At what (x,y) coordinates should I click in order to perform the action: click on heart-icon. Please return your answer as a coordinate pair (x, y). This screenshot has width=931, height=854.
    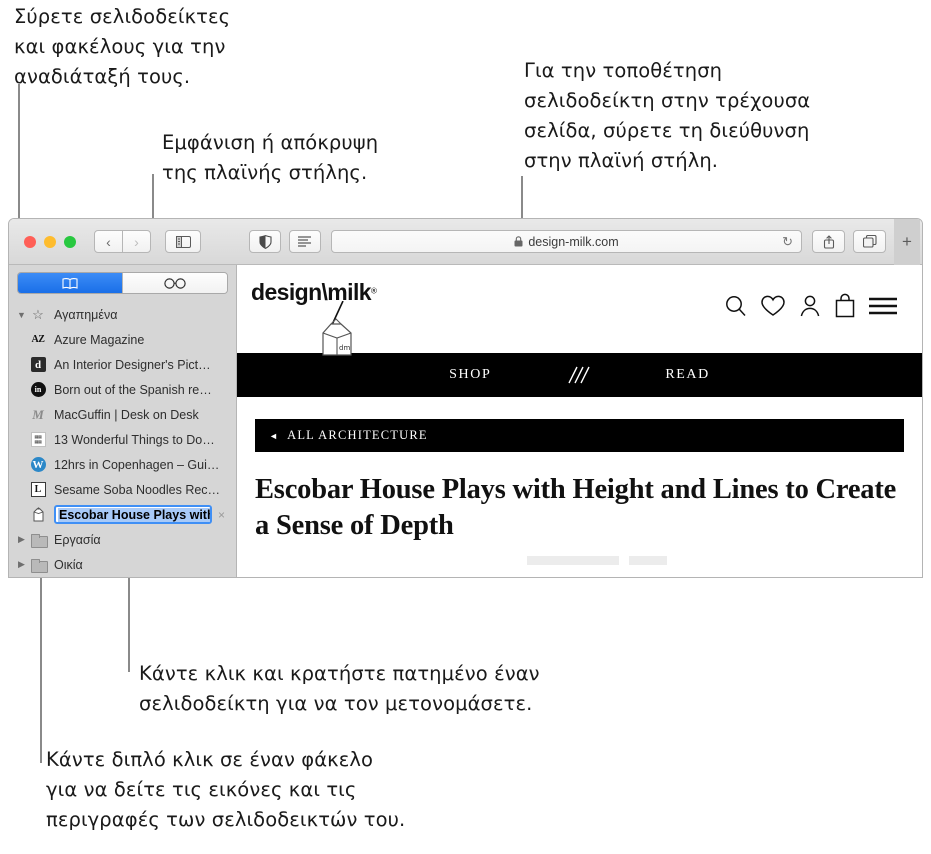
    Looking at the image, I should click on (773, 306).